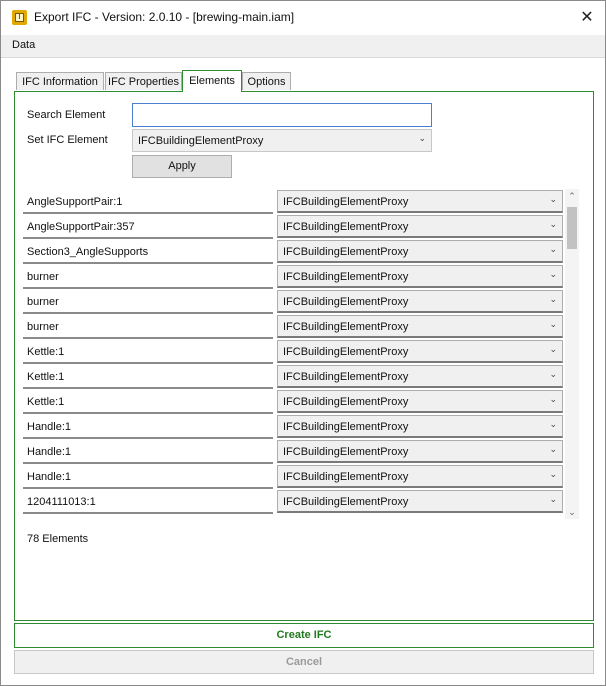 The height and width of the screenshot is (686, 606). Describe the element at coordinates (282, 140) in the screenshot. I see `set-ifc-element-dropdown: IFCBuildingElementProxy ⌄` at that location.